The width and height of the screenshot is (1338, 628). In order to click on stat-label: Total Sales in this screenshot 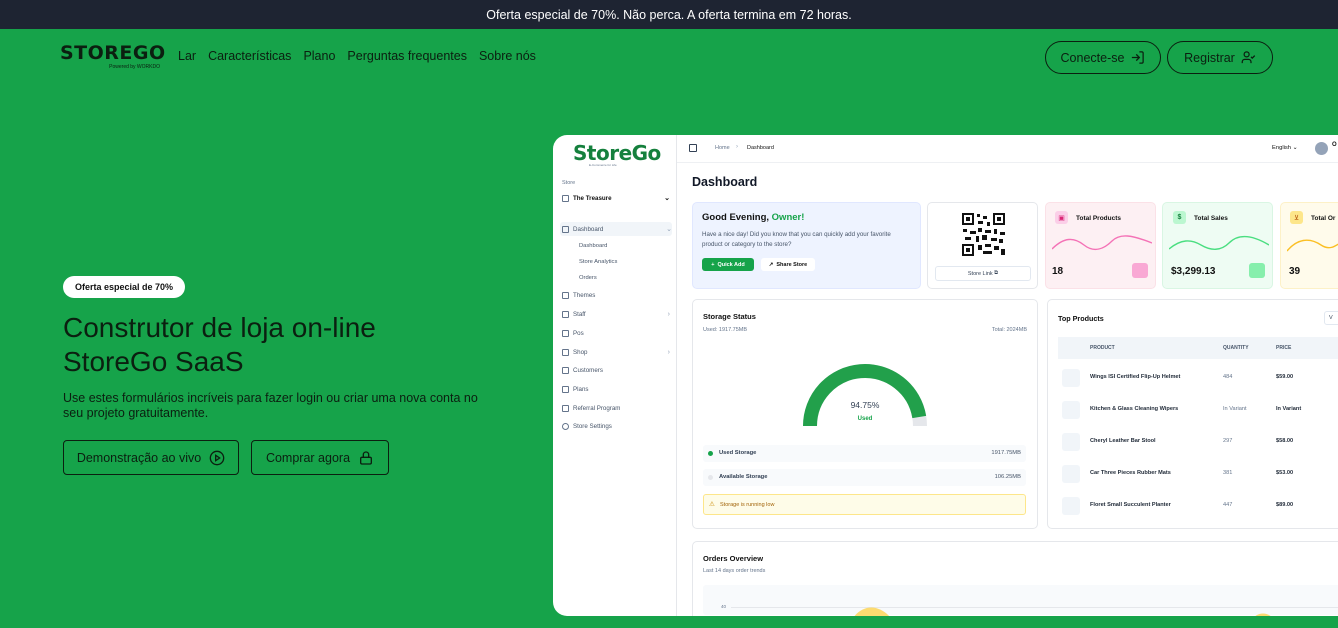, I will do `click(1211, 218)`.